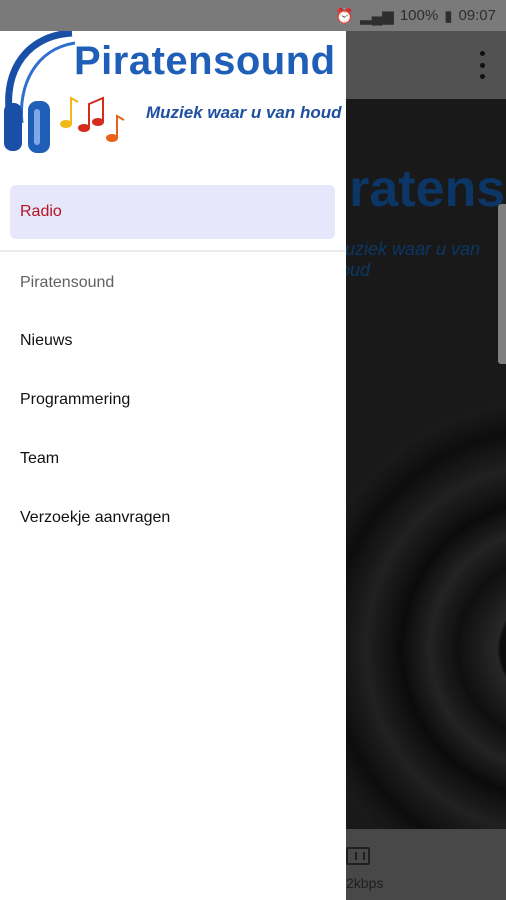  Describe the element at coordinates (172, 212) in the screenshot. I see `menu-item-radio: Radio` at that location.